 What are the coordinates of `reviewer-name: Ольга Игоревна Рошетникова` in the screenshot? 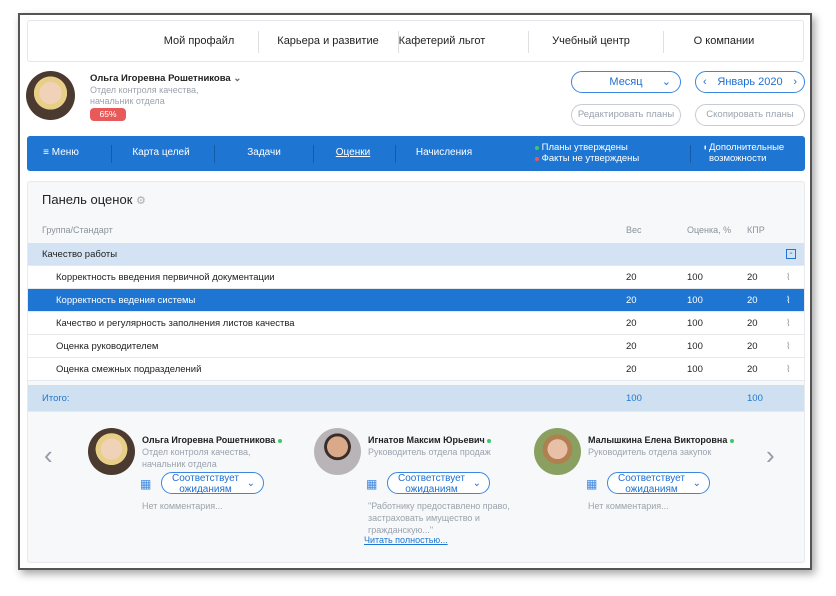 It's located at (212, 440).